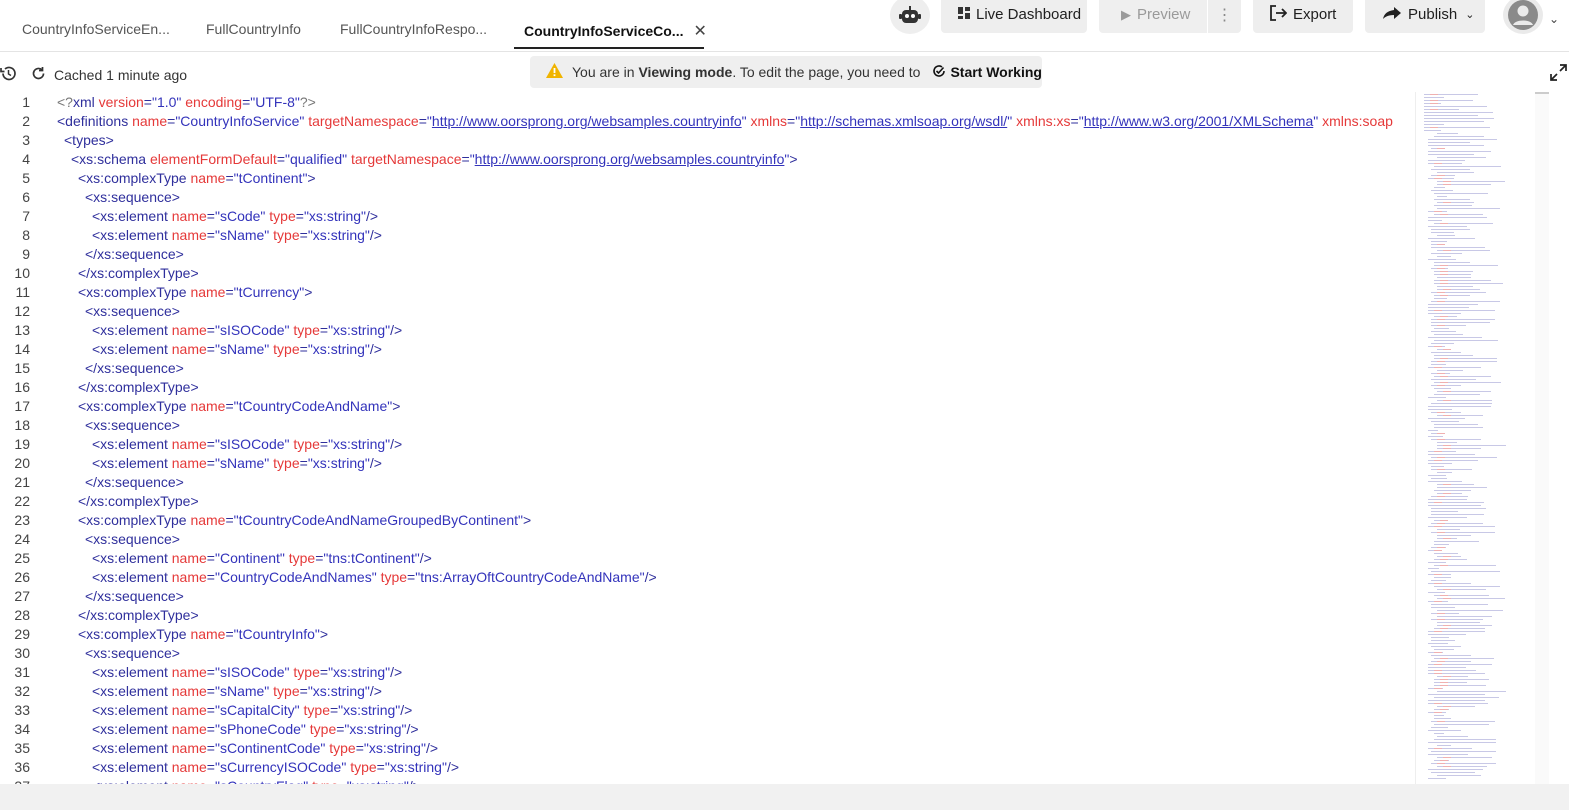 The image size is (1569, 810). I want to click on code-token: "qualified", so click(318, 159).